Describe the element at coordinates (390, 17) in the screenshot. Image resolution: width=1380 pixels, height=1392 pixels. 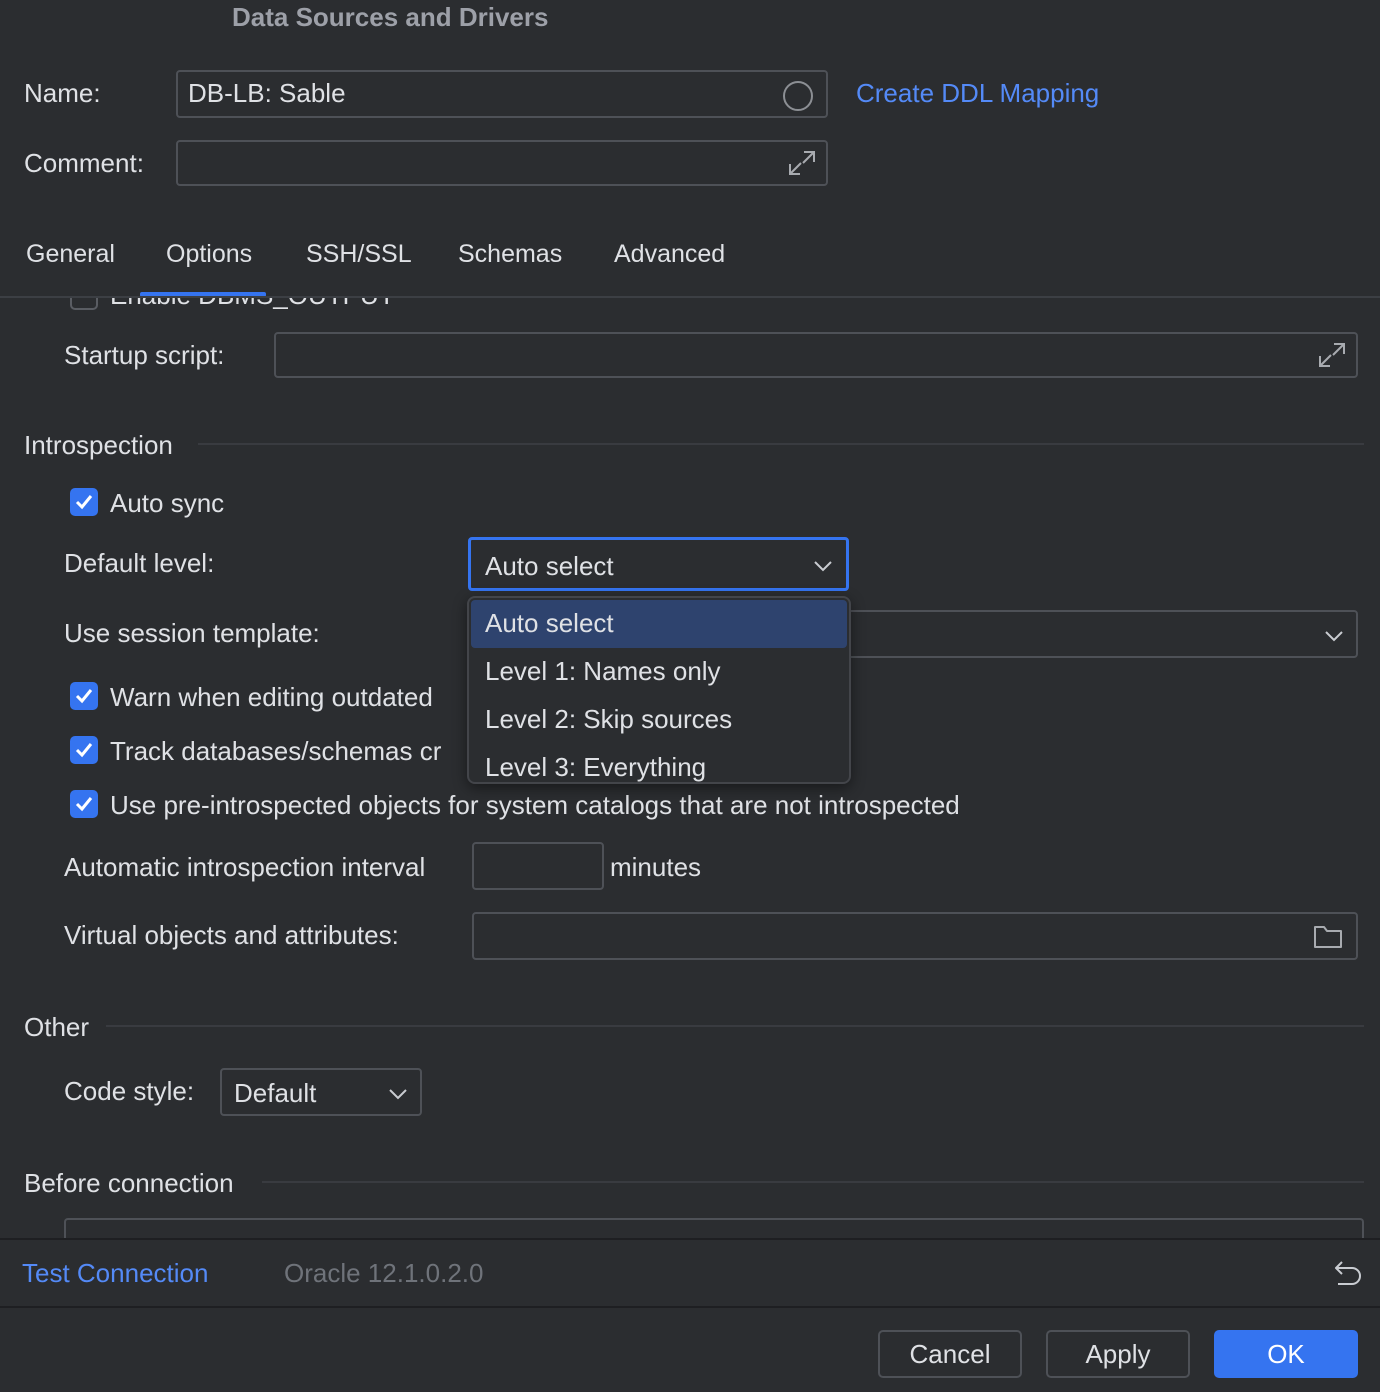
I see `window-title: Data Sources and Drivers` at that location.